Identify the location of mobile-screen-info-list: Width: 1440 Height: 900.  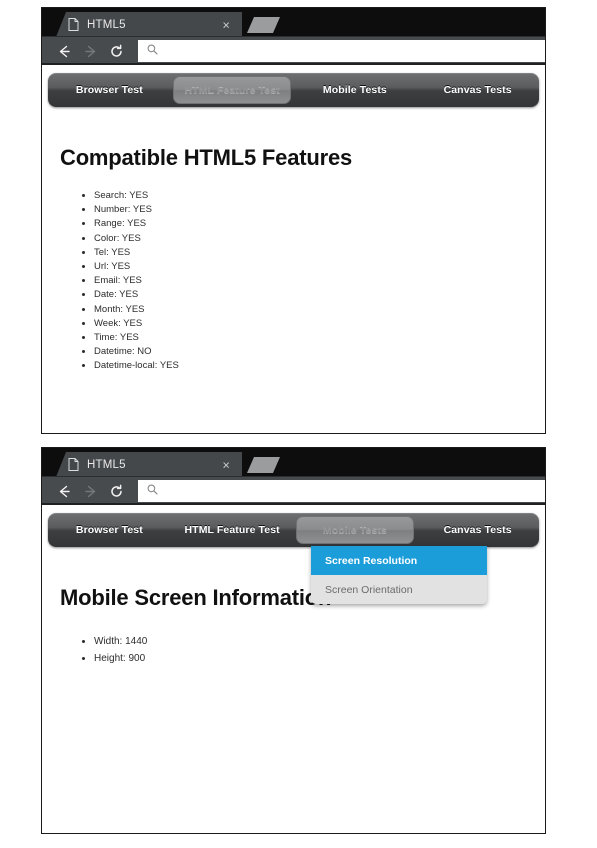
(293, 650).